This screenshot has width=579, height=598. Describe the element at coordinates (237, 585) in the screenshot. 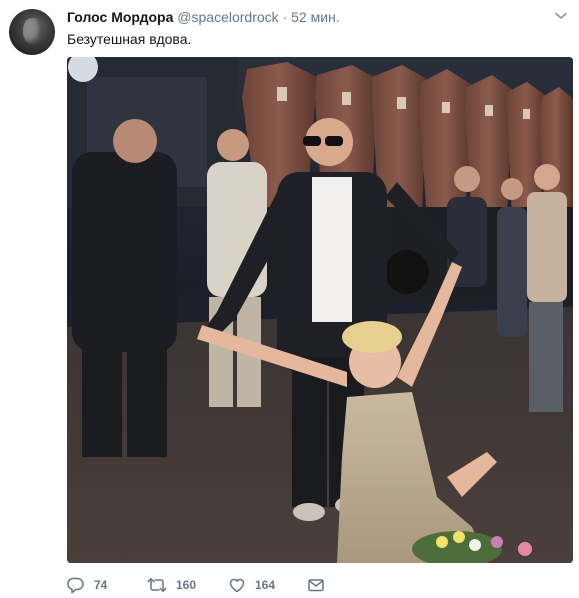

I see `like-icon` at that location.